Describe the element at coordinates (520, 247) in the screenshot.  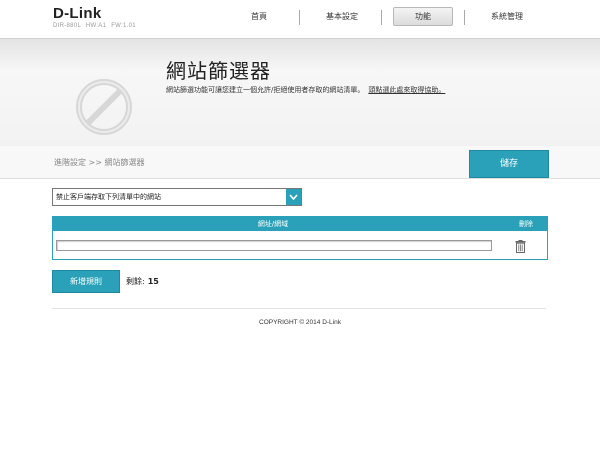
I see `trash-icon` at that location.